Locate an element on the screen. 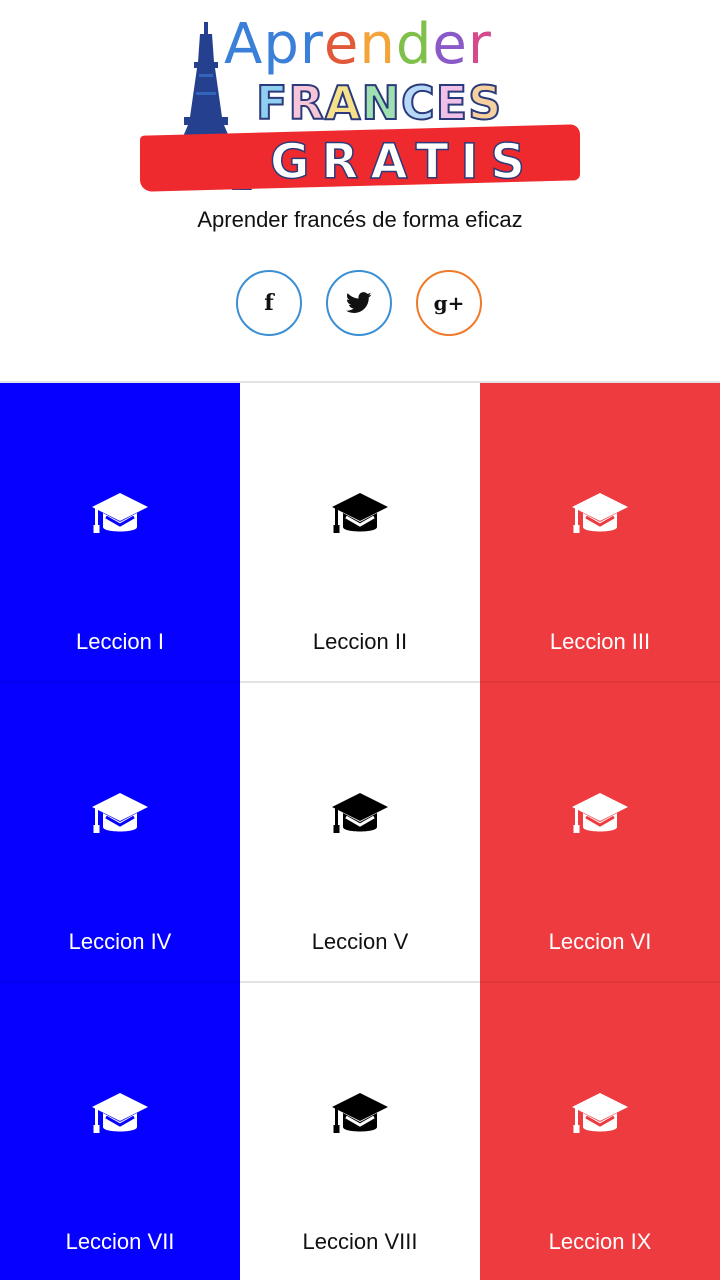 This screenshot has width=720, height=1283. app-logo: Aprender FRANCES GRATIS is located at coordinates (360, 102).